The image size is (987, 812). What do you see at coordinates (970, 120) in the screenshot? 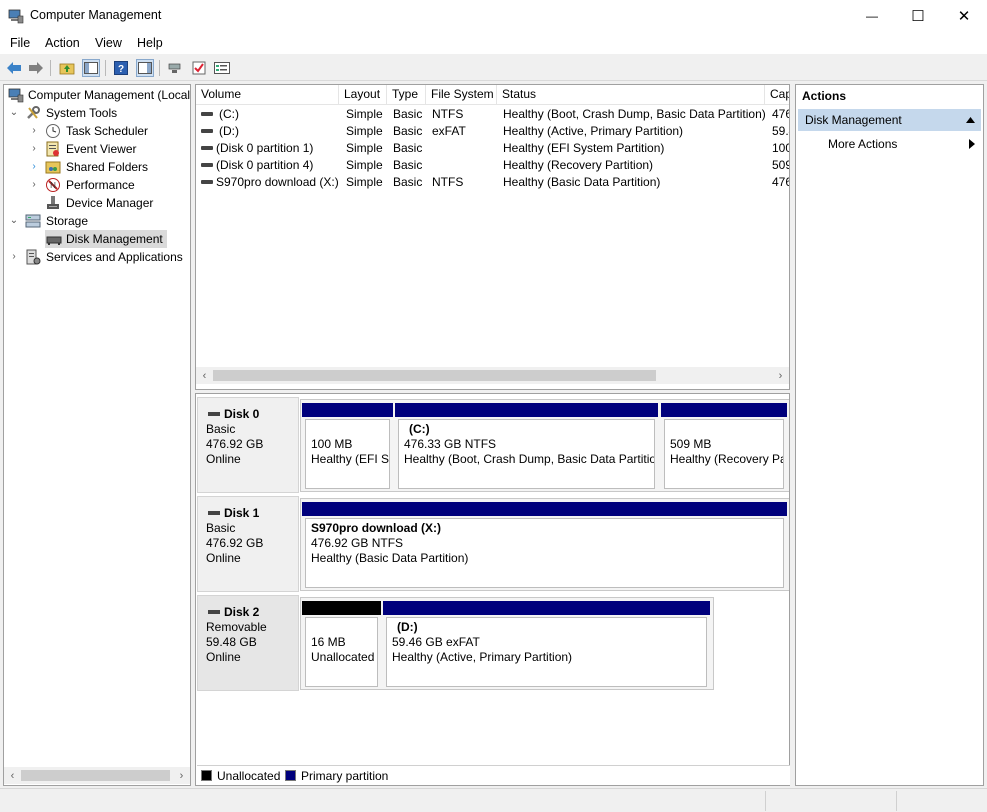
I see `collapse-up-icon` at bounding box center [970, 120].